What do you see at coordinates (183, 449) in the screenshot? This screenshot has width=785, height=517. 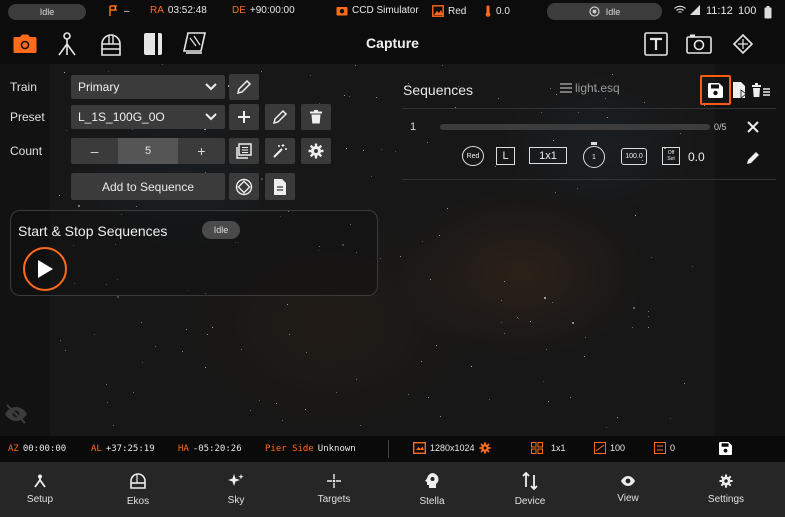 I see `ha-label: HA` at bounding box center [183, 449].